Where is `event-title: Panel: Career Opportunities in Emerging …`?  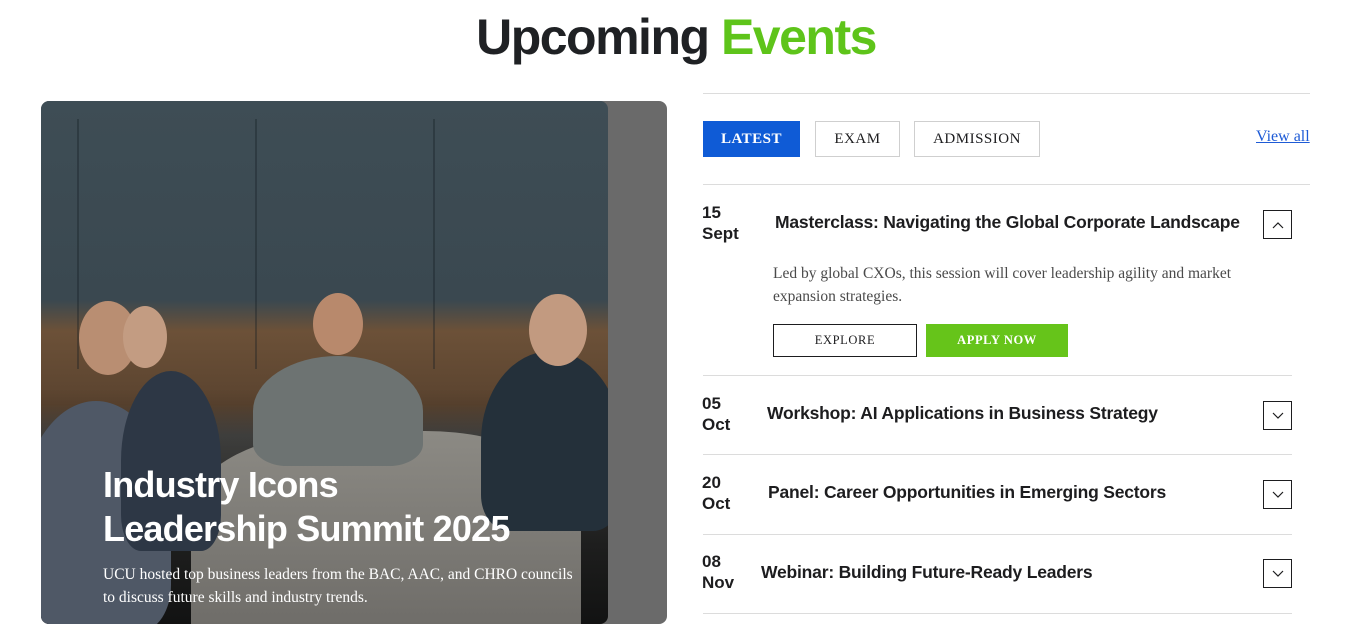
event-title: Panel: Career Opportunities in Emerging … is located at coordinates (1008, 492).